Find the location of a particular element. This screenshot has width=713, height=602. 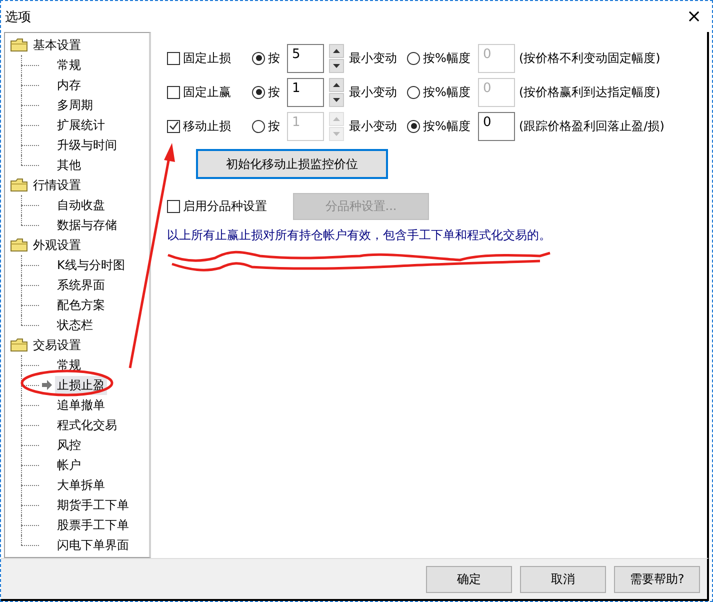

init-button: 初始化移动止损监控价位 is located at coordinates (292, 164).